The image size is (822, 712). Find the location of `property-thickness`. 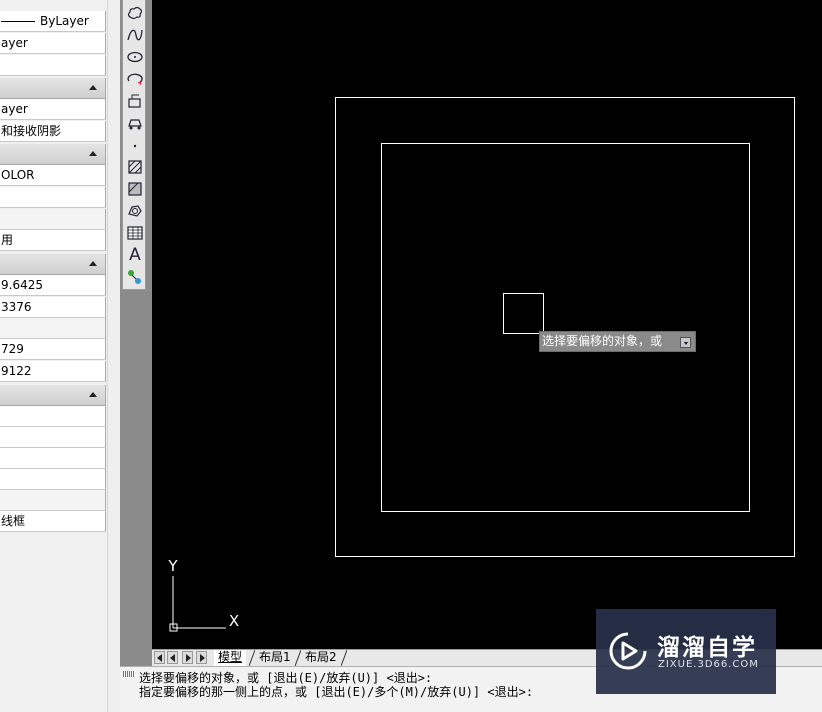

property-thickness is located at coordinates (53, 65).